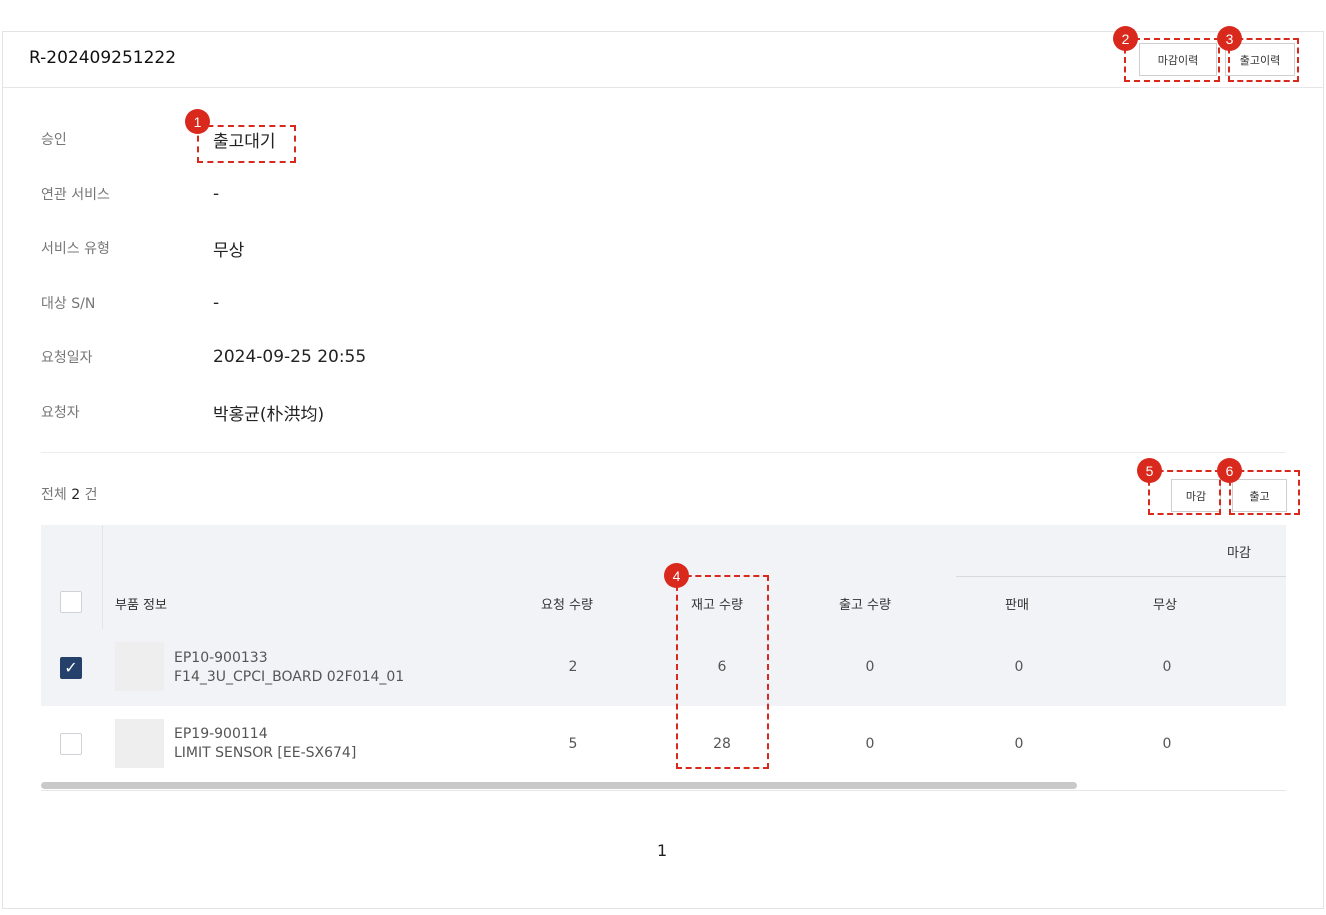  Describe the element at coordinates (676, 575) in the screenshot. I see `annotation-badge: 4` at that location.